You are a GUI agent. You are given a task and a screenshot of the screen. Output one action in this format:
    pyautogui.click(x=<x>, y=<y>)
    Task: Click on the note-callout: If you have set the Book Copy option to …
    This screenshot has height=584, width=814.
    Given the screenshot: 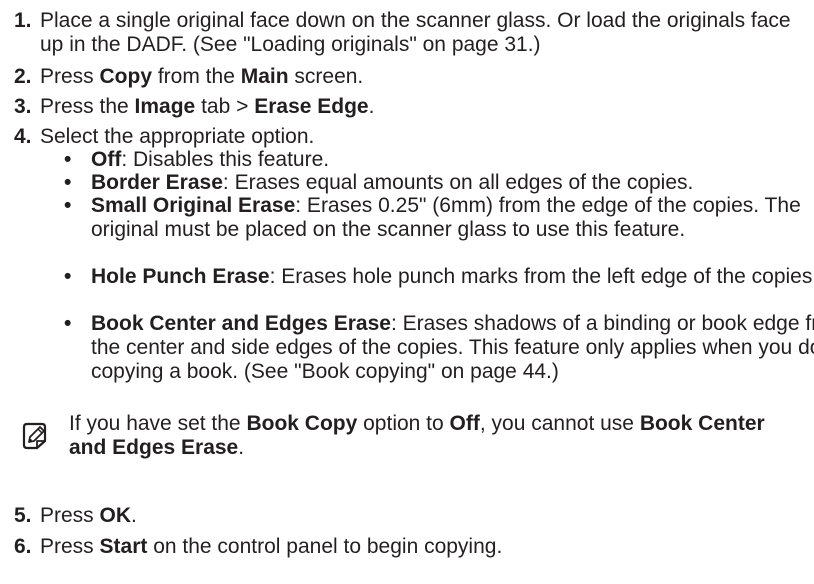 What is the action you would take?
    pyautogui.click(x=409, y=436)
    